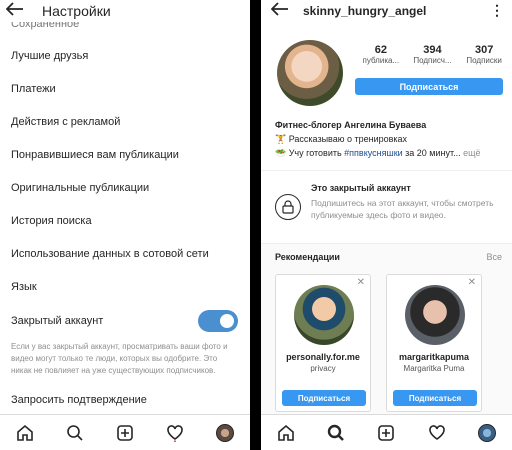  Describe the element at coordinates (471, 153) in the screenshot. I see `bio-more-link: ещё` at that location.